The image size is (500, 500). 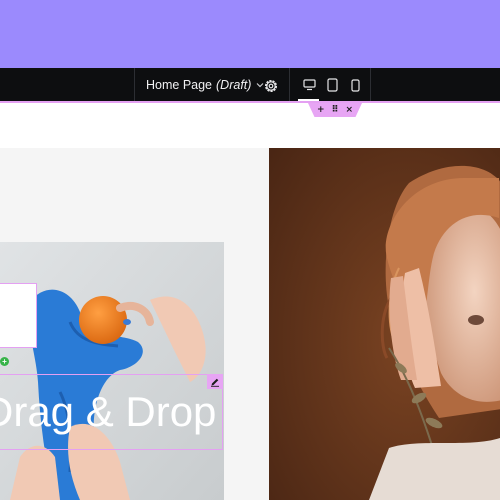 I want to click on heading-text: Drag & Drop, so click(x=121, y=412).